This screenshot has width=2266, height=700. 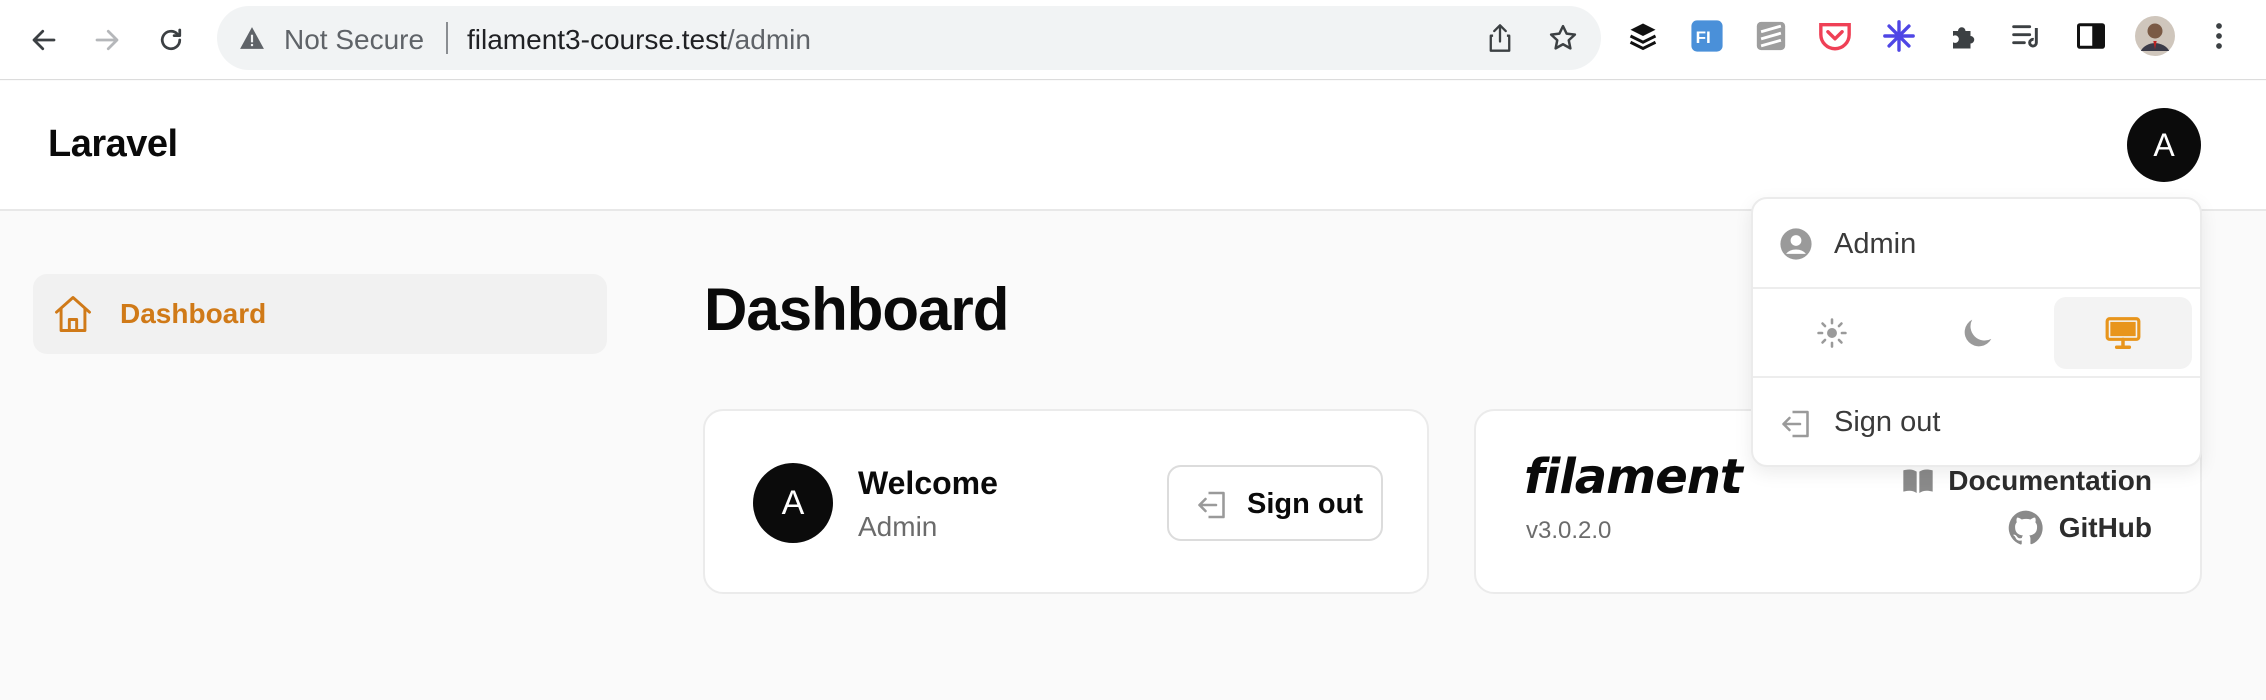 I want to click on security-label: Not Secure, so click(x=354, y=39).